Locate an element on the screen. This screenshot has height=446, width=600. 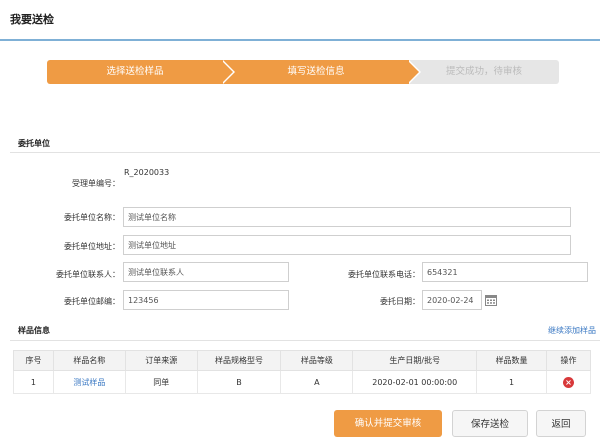
client-section-title: 委托单位 is located at coordinates (34, 143).